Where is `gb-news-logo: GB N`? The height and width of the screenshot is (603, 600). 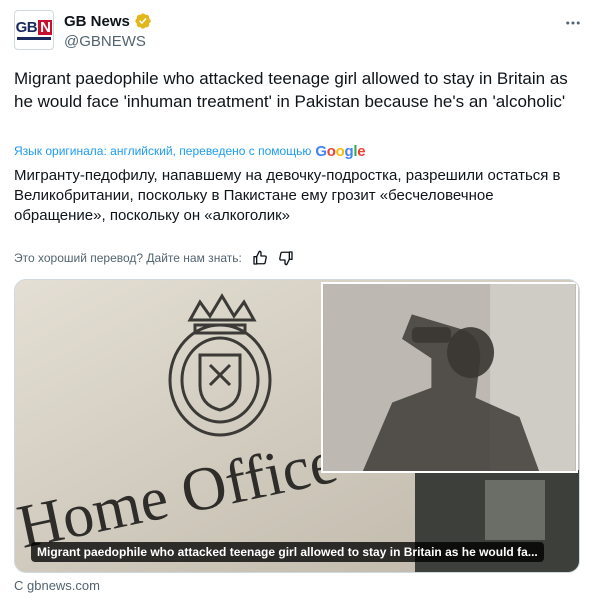 gb-news-logo: GB N is located at coordinates (34, 30).